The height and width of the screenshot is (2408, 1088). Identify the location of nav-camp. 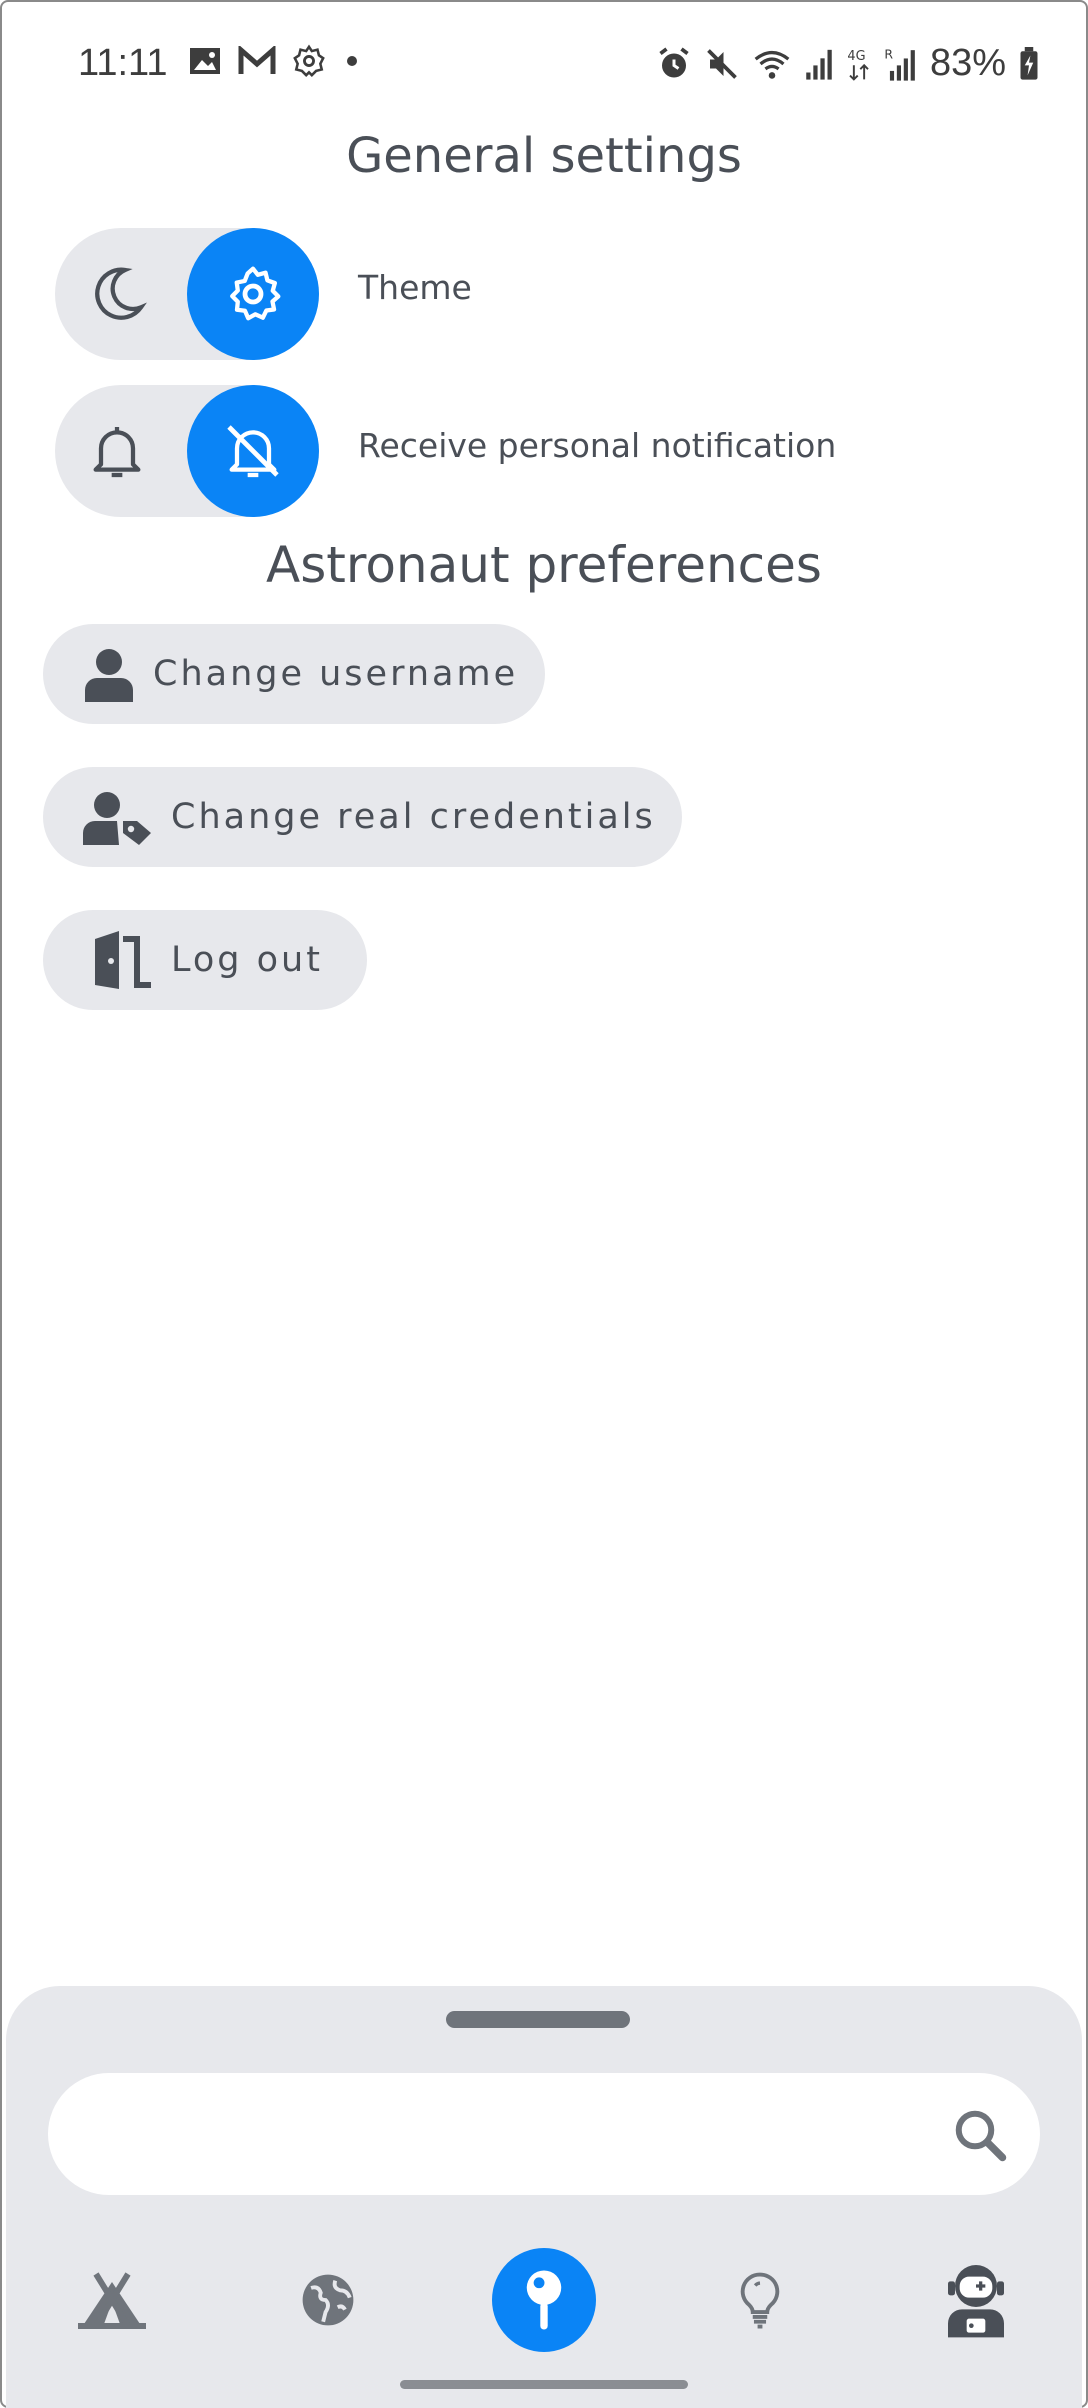
(112, 2300).